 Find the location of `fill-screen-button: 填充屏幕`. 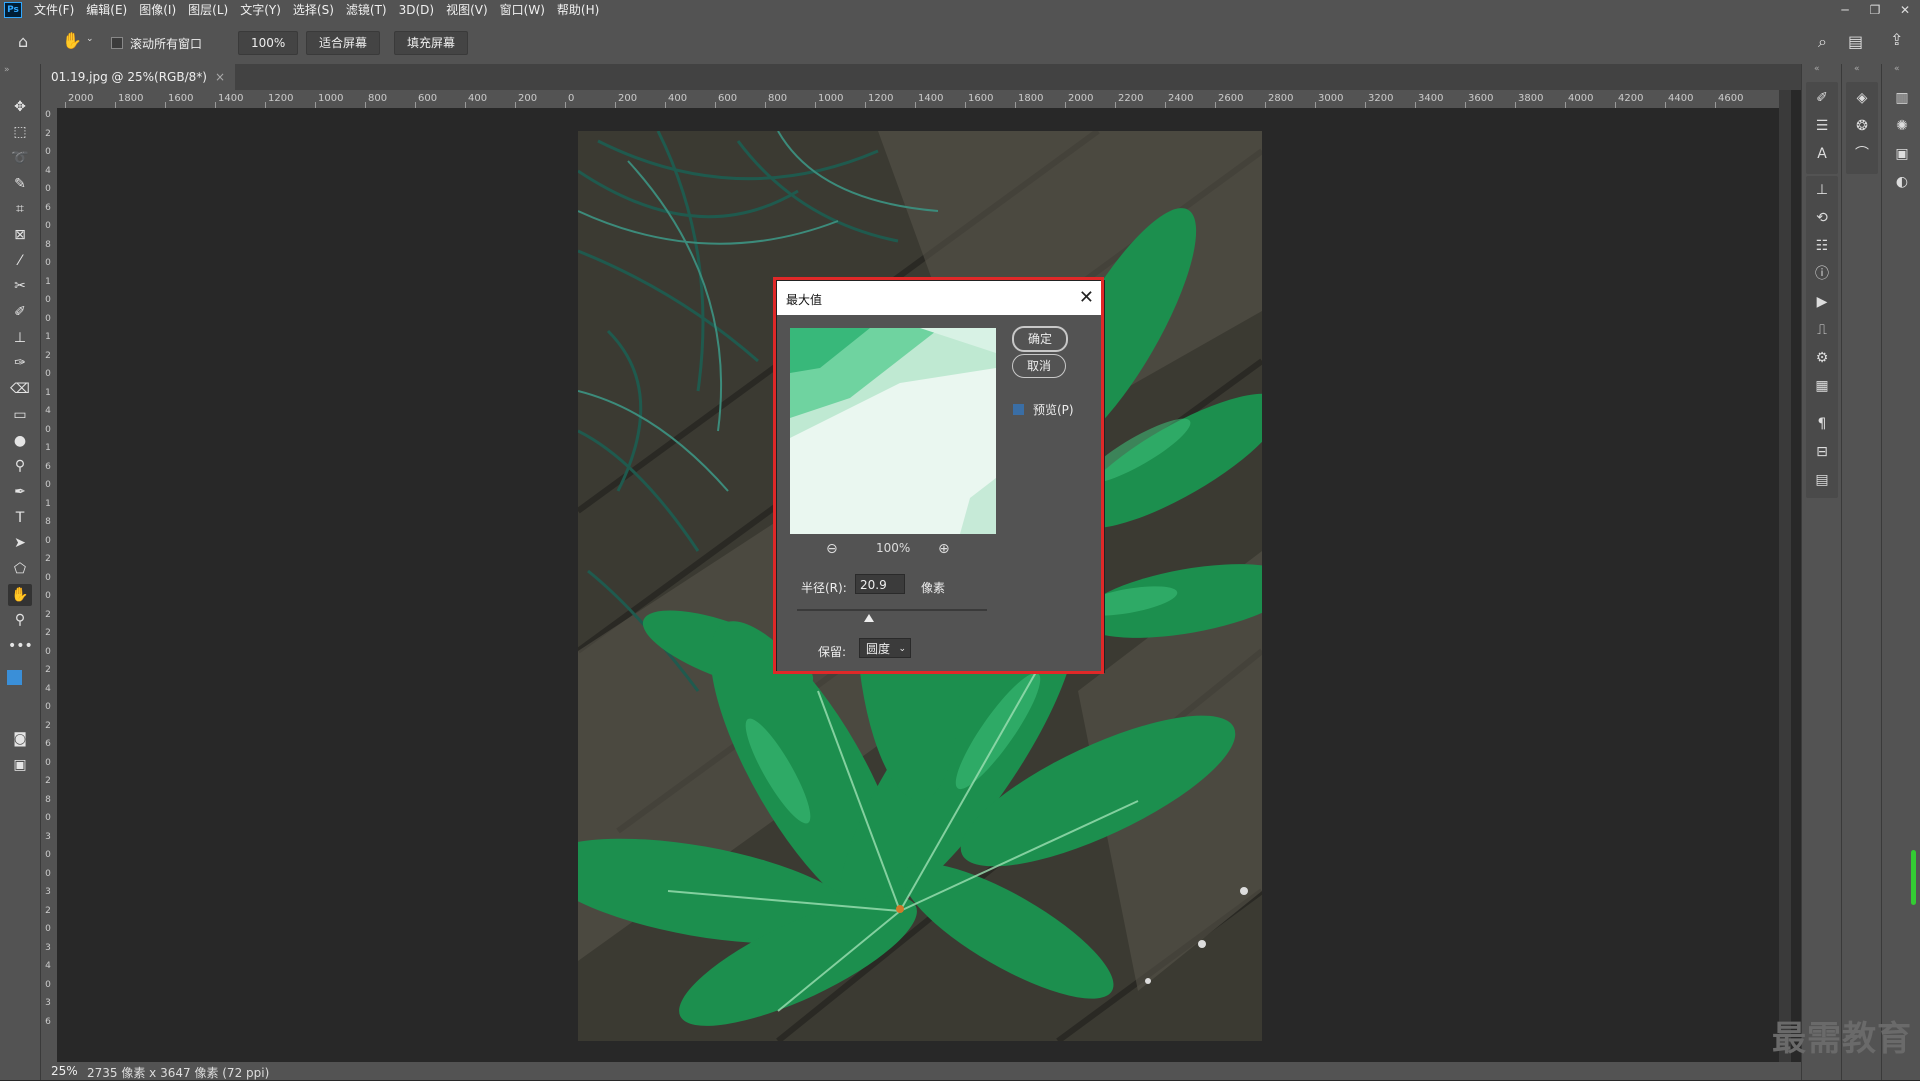

fill-screen-button: 填充屏幕 is located at coordinates (431, 43).